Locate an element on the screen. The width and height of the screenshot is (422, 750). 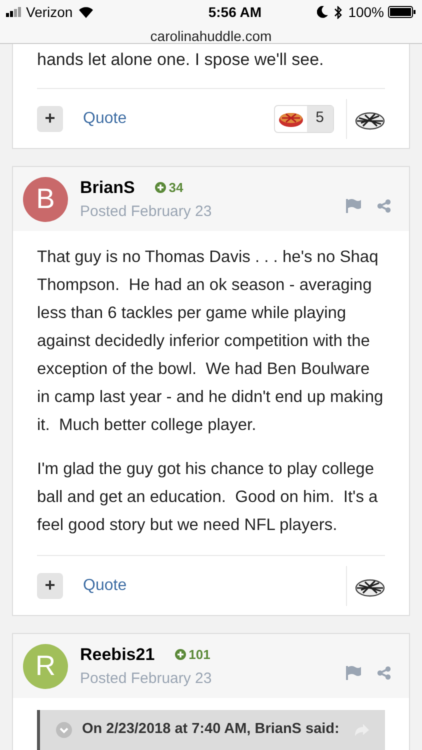
bluetooth-icon is located at coordinates (338, 12).